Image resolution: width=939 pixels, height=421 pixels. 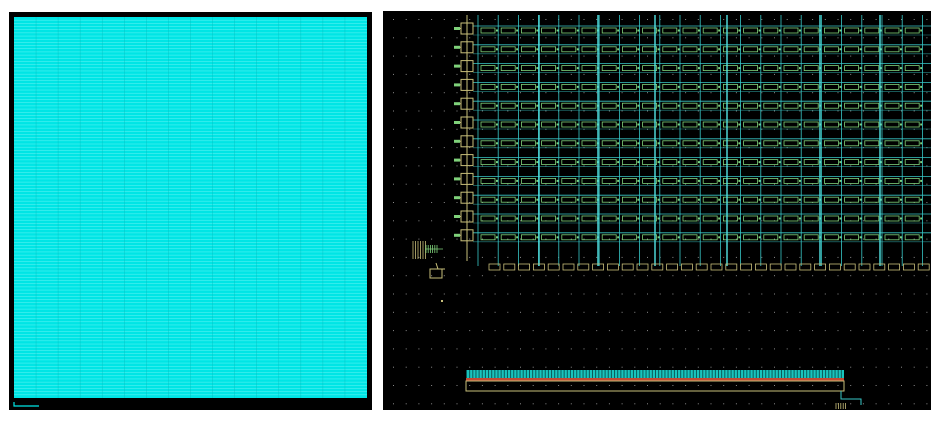 I want to click on column-driver, so click(x=509, y=267).